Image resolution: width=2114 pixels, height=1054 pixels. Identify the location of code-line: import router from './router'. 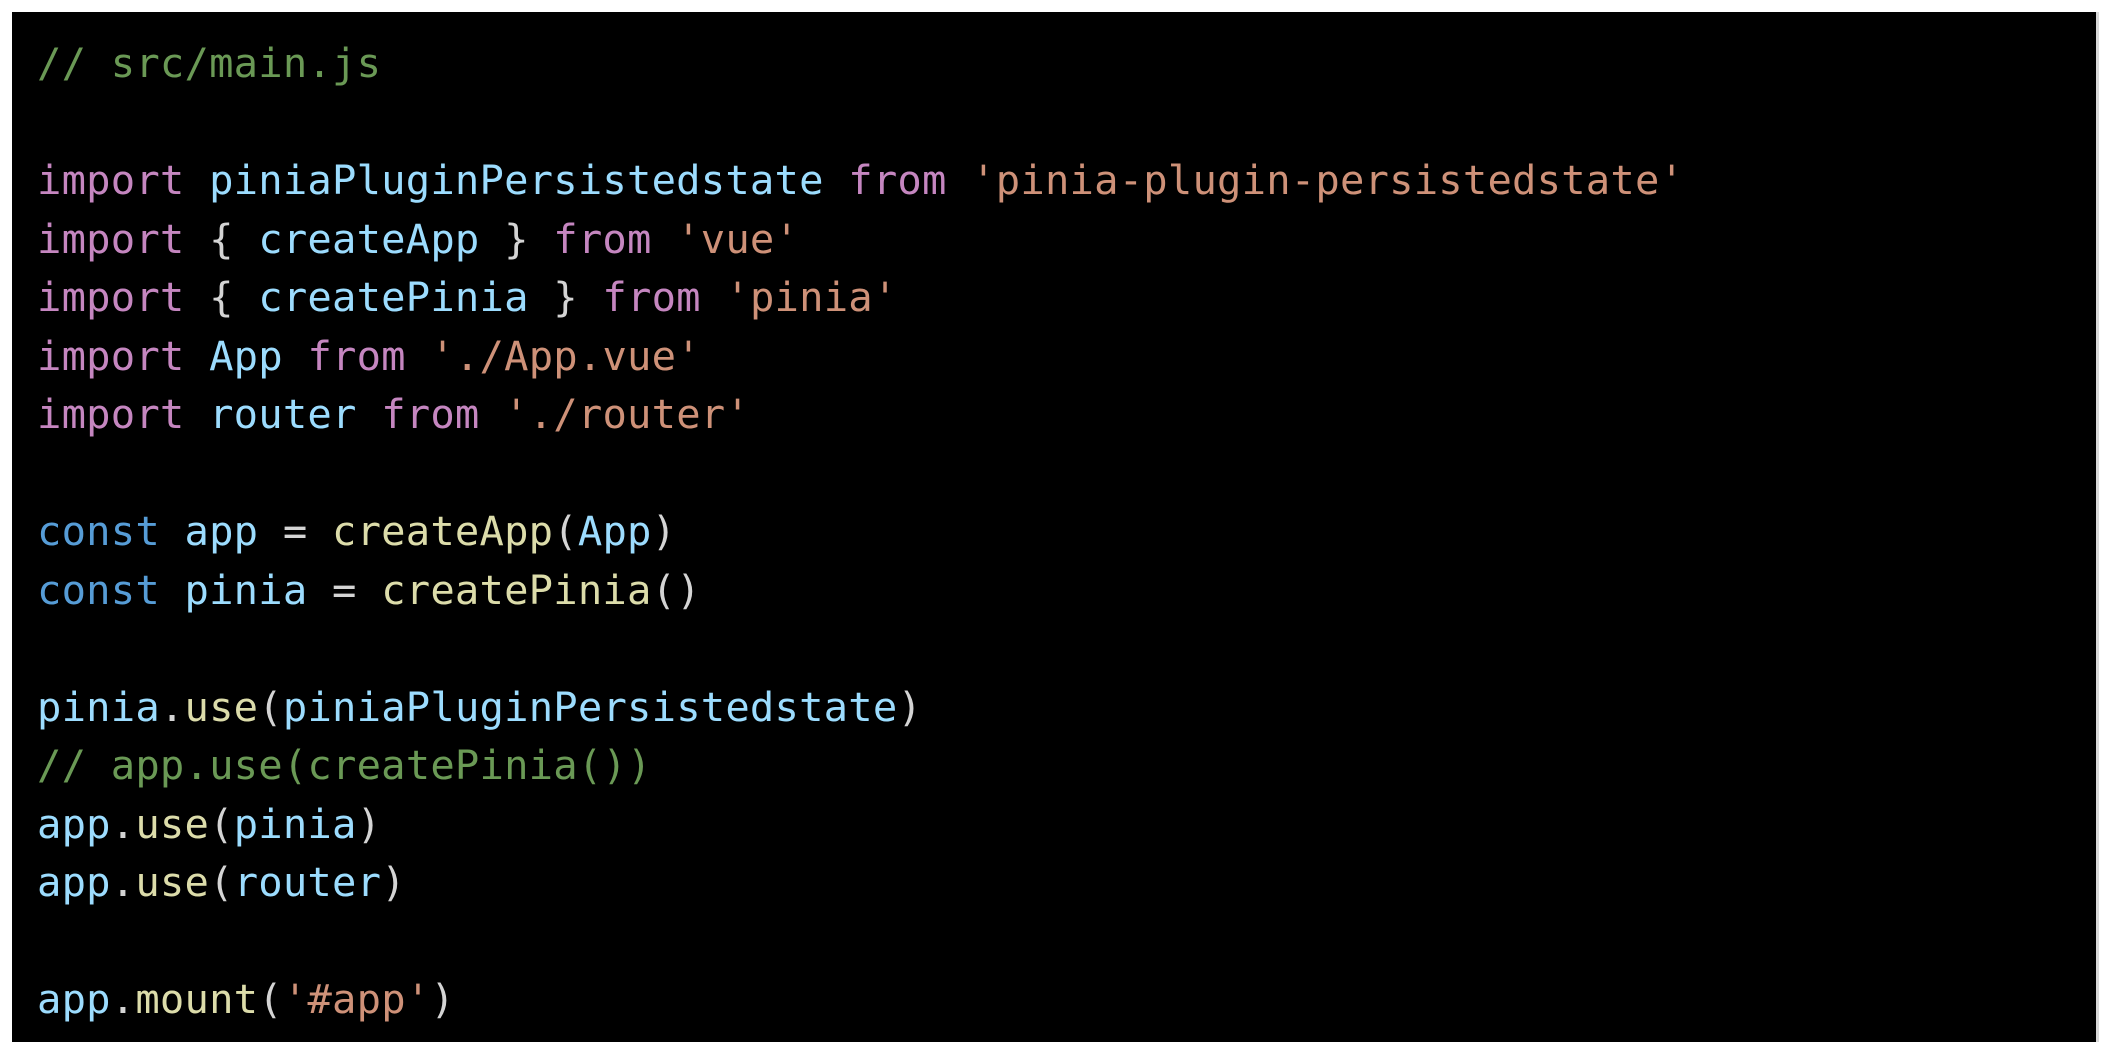
(860, 414).